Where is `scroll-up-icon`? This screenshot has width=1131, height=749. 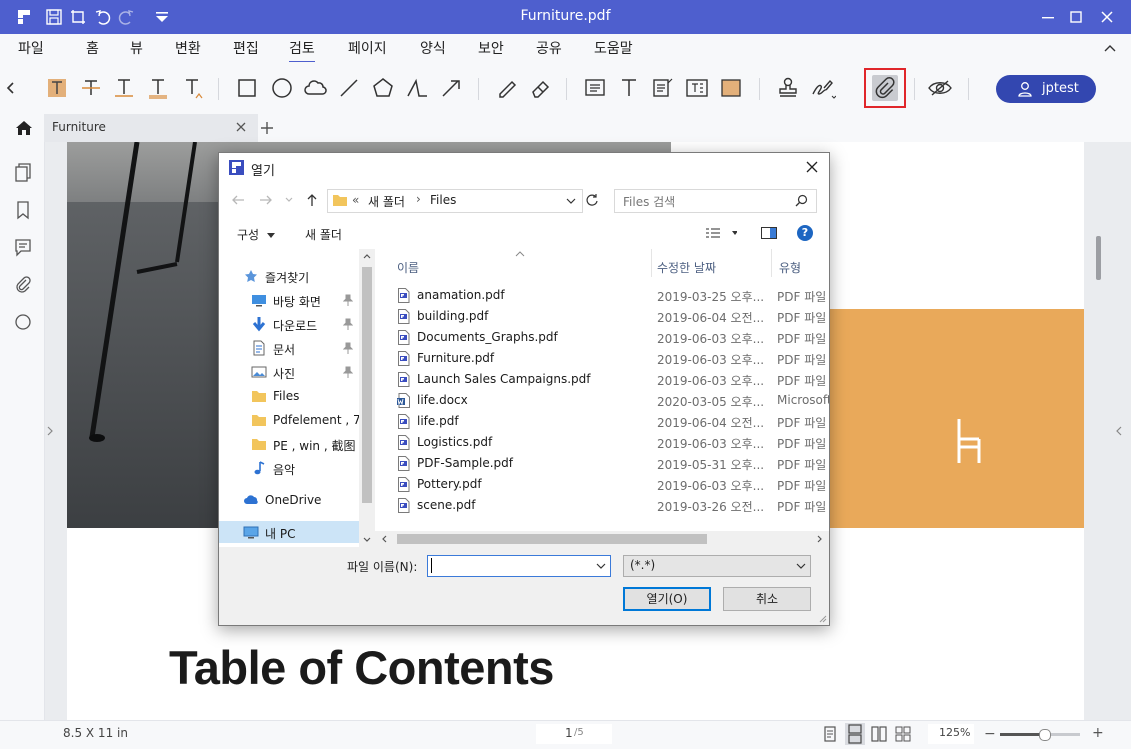 scroll-up-icon is located at coordinates (367, 256).